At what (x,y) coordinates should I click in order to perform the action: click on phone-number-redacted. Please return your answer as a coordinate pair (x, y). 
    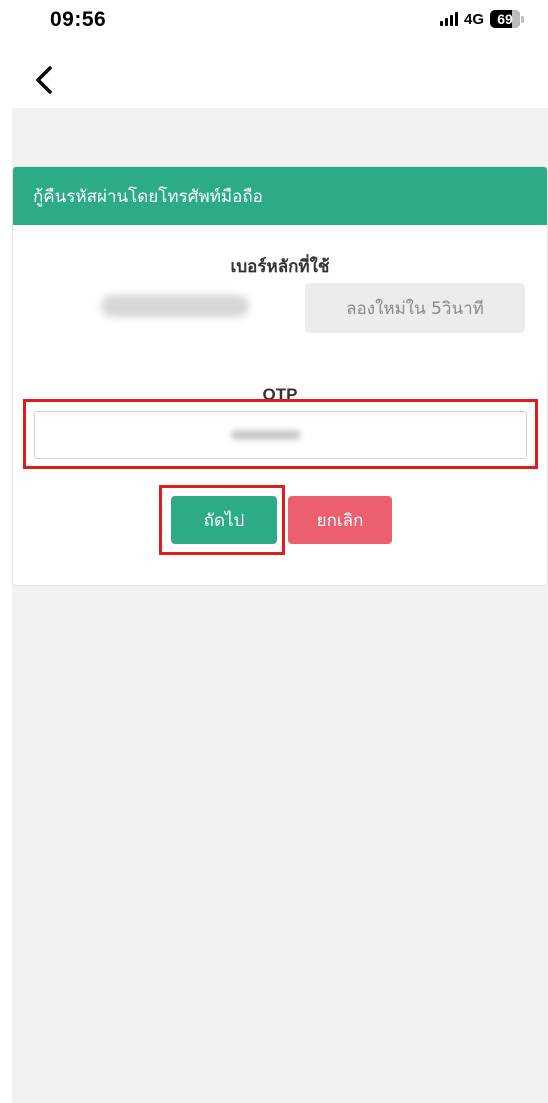
    Looking at the image, I should click on (175, 306).